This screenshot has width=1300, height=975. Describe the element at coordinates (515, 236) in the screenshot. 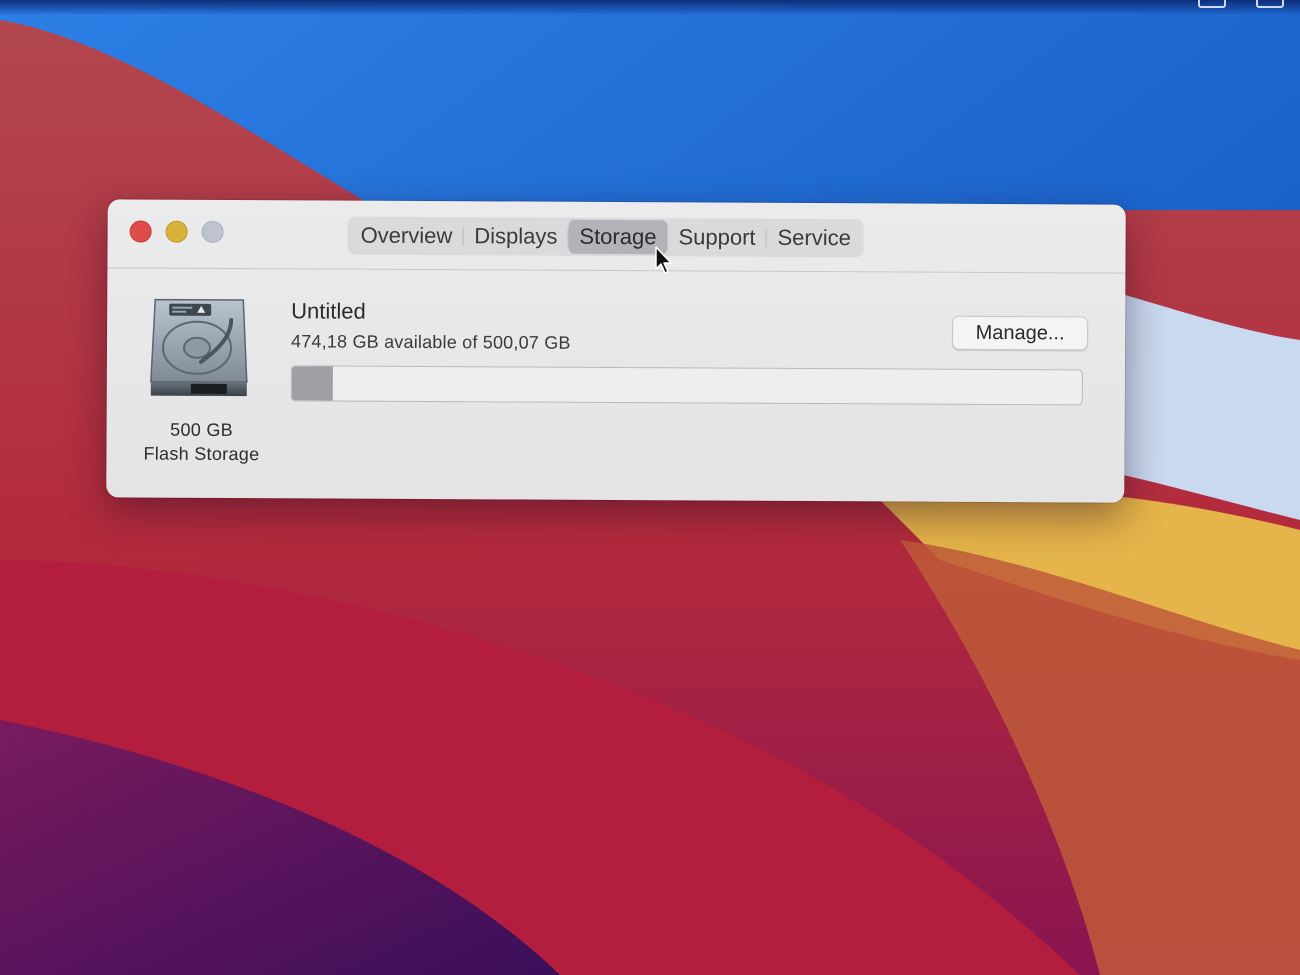

I see `tab-displays: Displays` at that location.